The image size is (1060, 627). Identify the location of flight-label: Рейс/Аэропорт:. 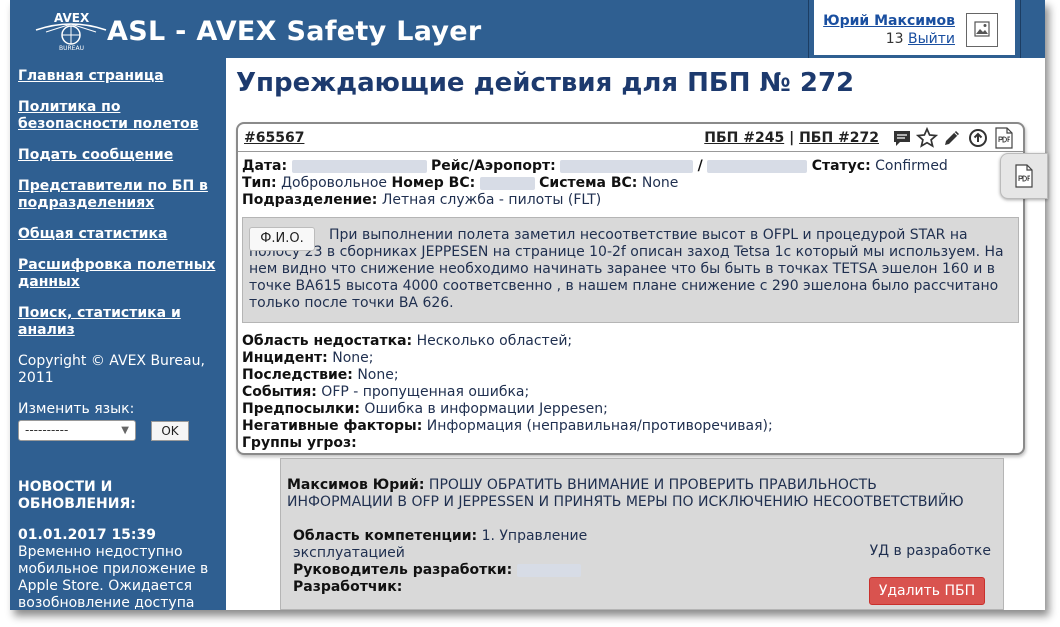
(493, 166).